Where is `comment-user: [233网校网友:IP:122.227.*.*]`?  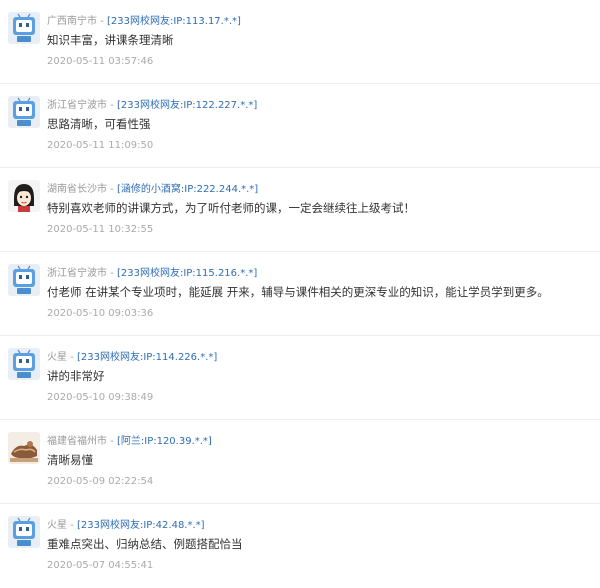 comment-user: [233网校网友:IP:122.227.*.*] is located at coordinates (187, 105).